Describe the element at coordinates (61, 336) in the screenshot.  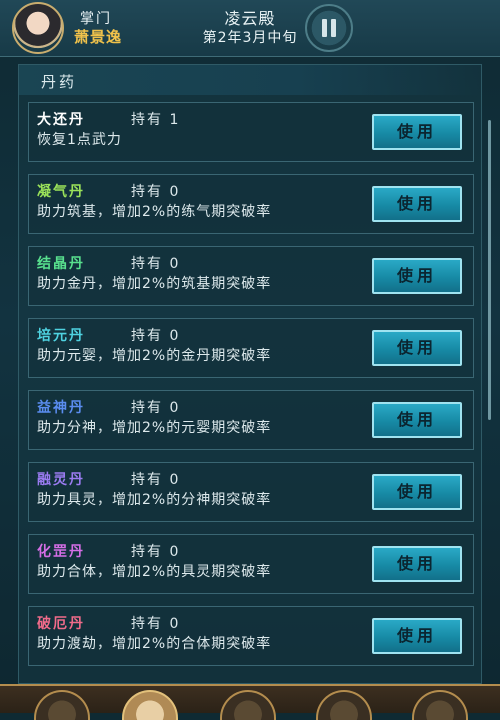
I see `pill-name: 培元丹` at that location.